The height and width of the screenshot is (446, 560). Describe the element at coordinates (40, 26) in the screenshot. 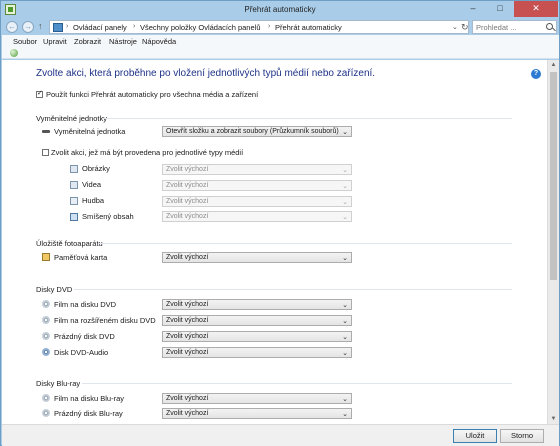

I see `up-arrow-icon: ↑` at that location.